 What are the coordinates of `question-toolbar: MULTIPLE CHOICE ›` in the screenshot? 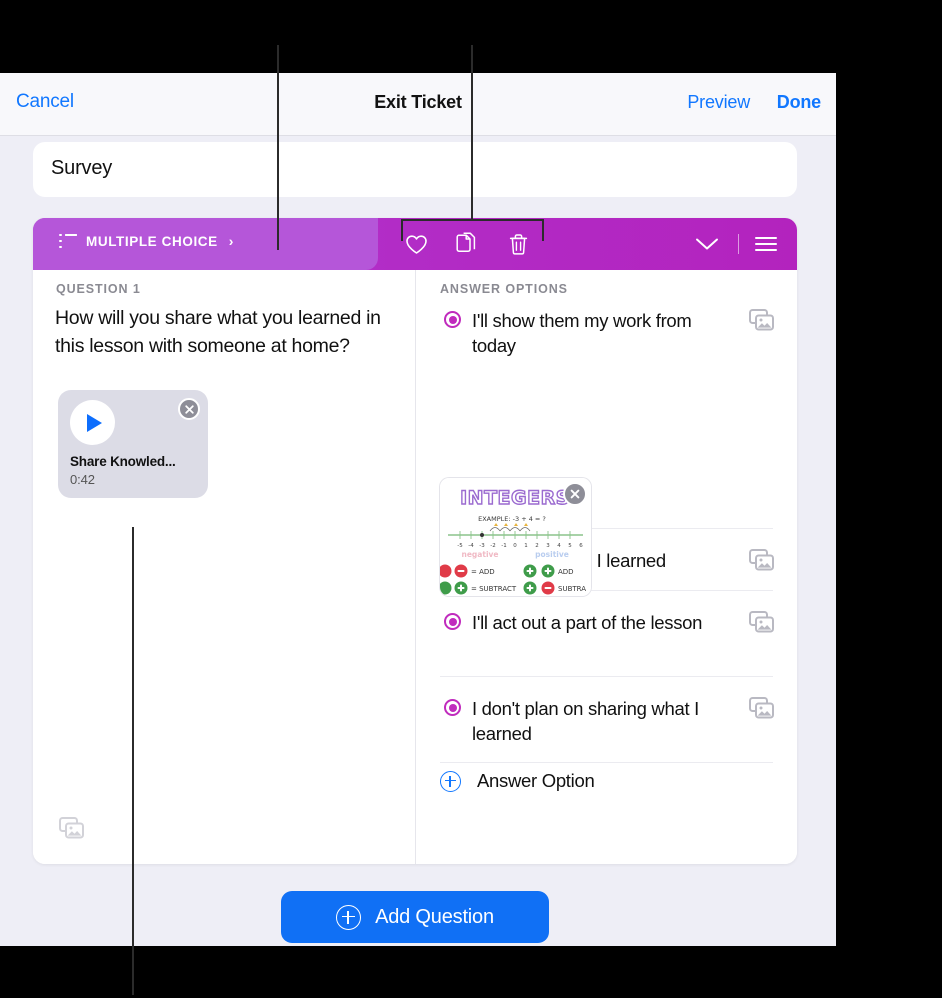 It's located at (415, 244).